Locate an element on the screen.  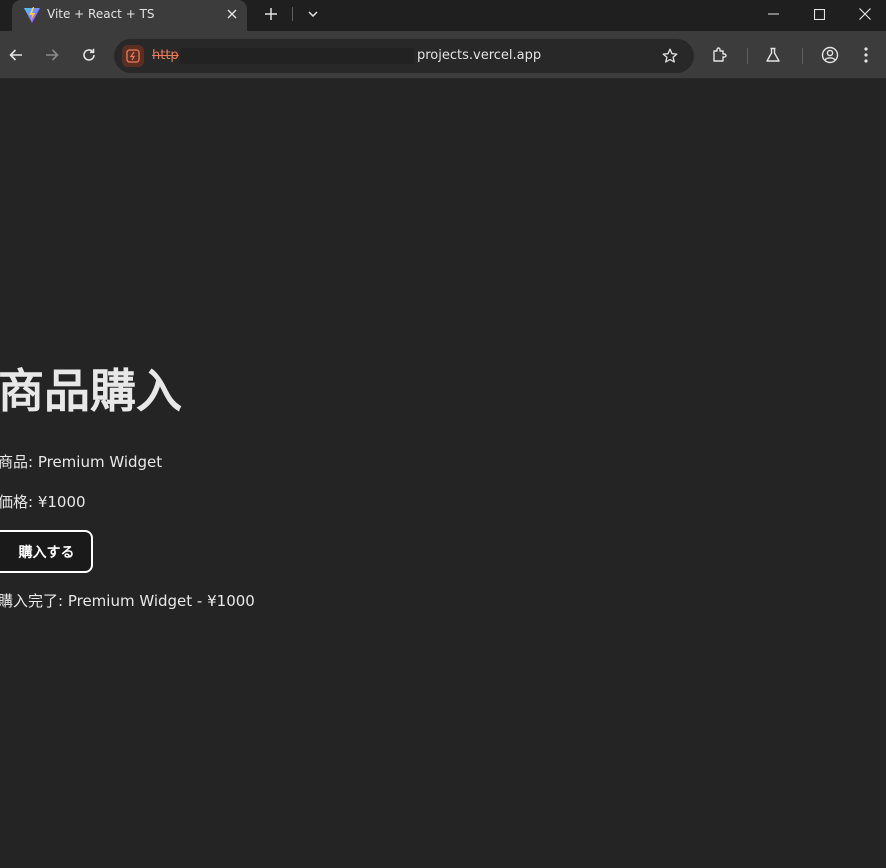
star-icon is located at coordinates (670, 55).